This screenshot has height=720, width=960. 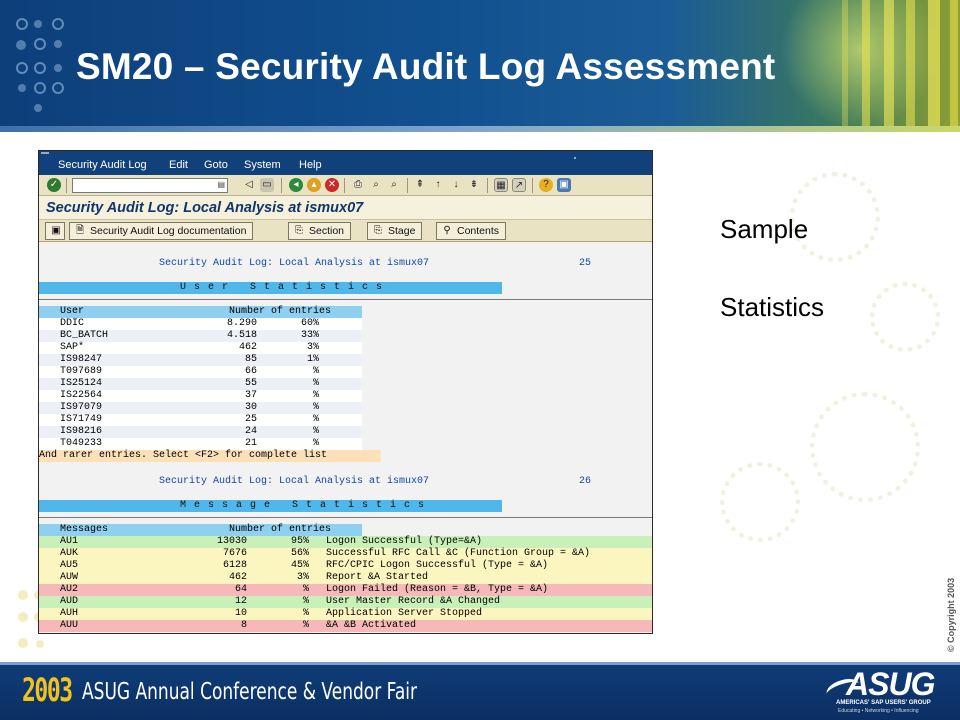 What do you see at coordinates (178, 165) in the screenshot?
I see `menu-edit: Edit` at bounding box center [178, 165].